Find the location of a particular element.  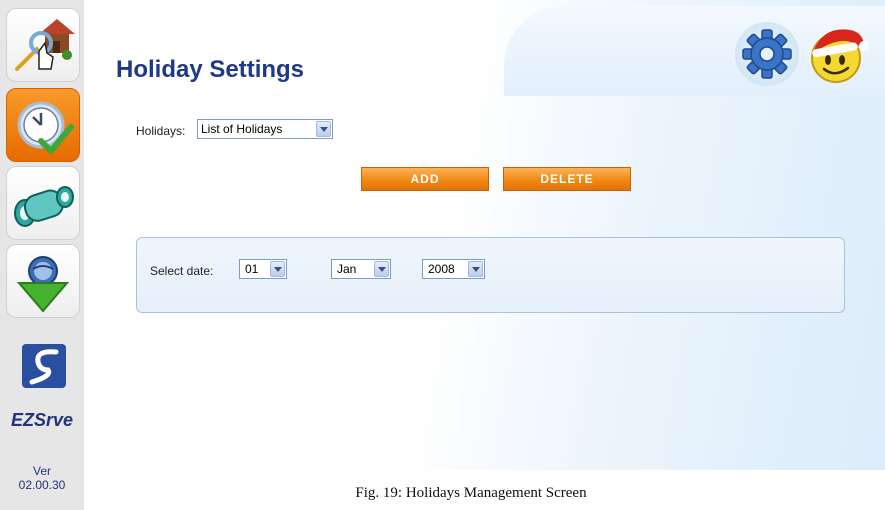

sidebar-item-download is located at coordinates (43, 281).